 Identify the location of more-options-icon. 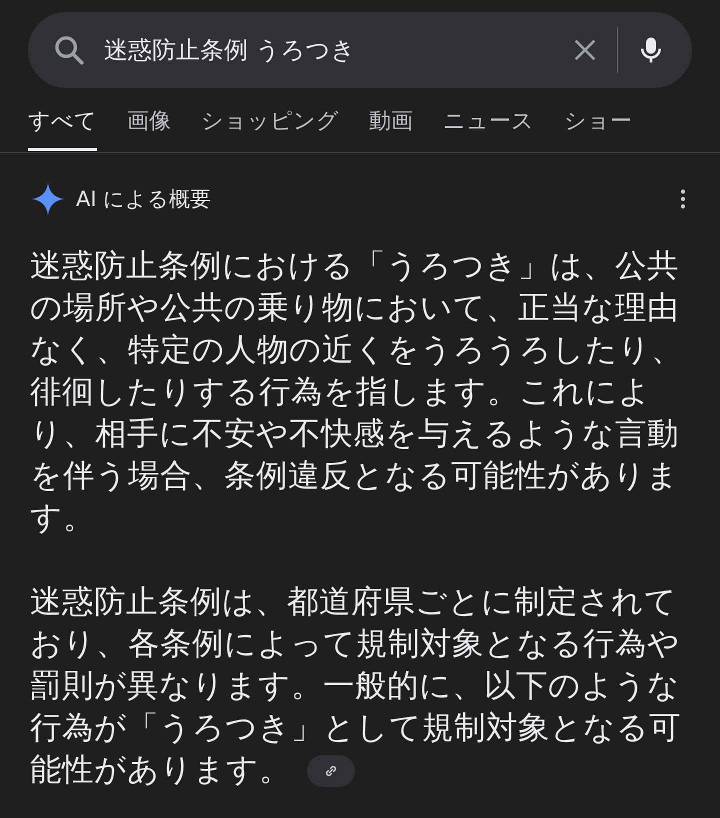
(683, 199).